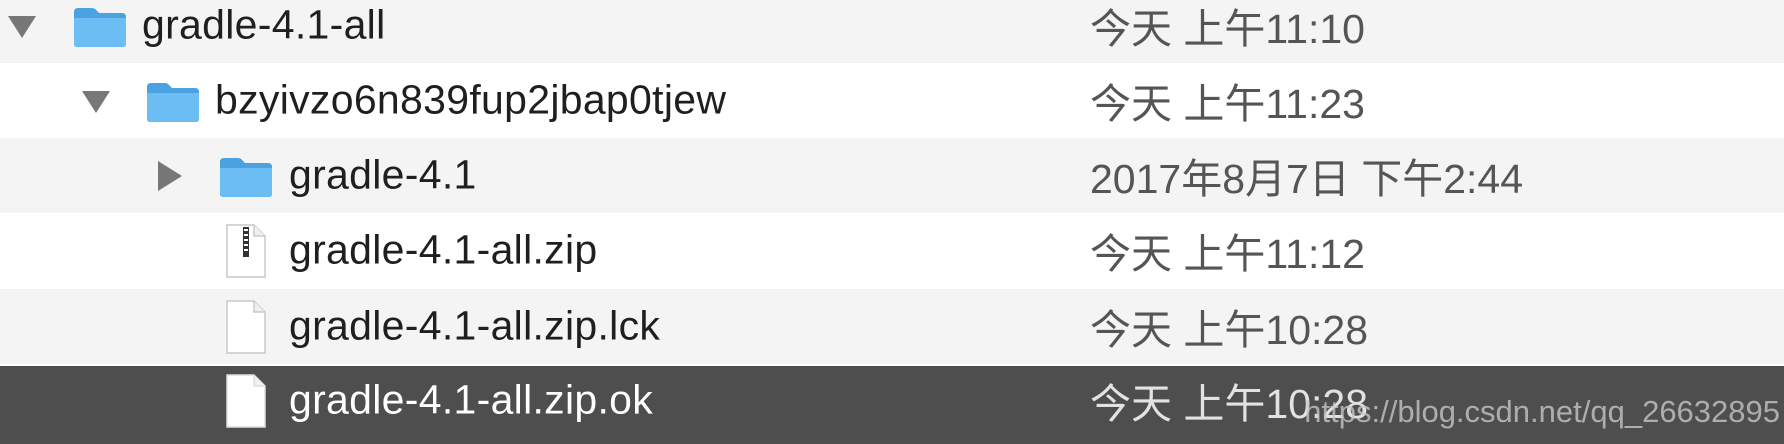 The width and height of the screenshot is (1784, 444). Describe the element at coordinates (1542, 411) in the screenshot. I see `watermark-text: https://blog.csdn.net/qq_26632895` at that location.